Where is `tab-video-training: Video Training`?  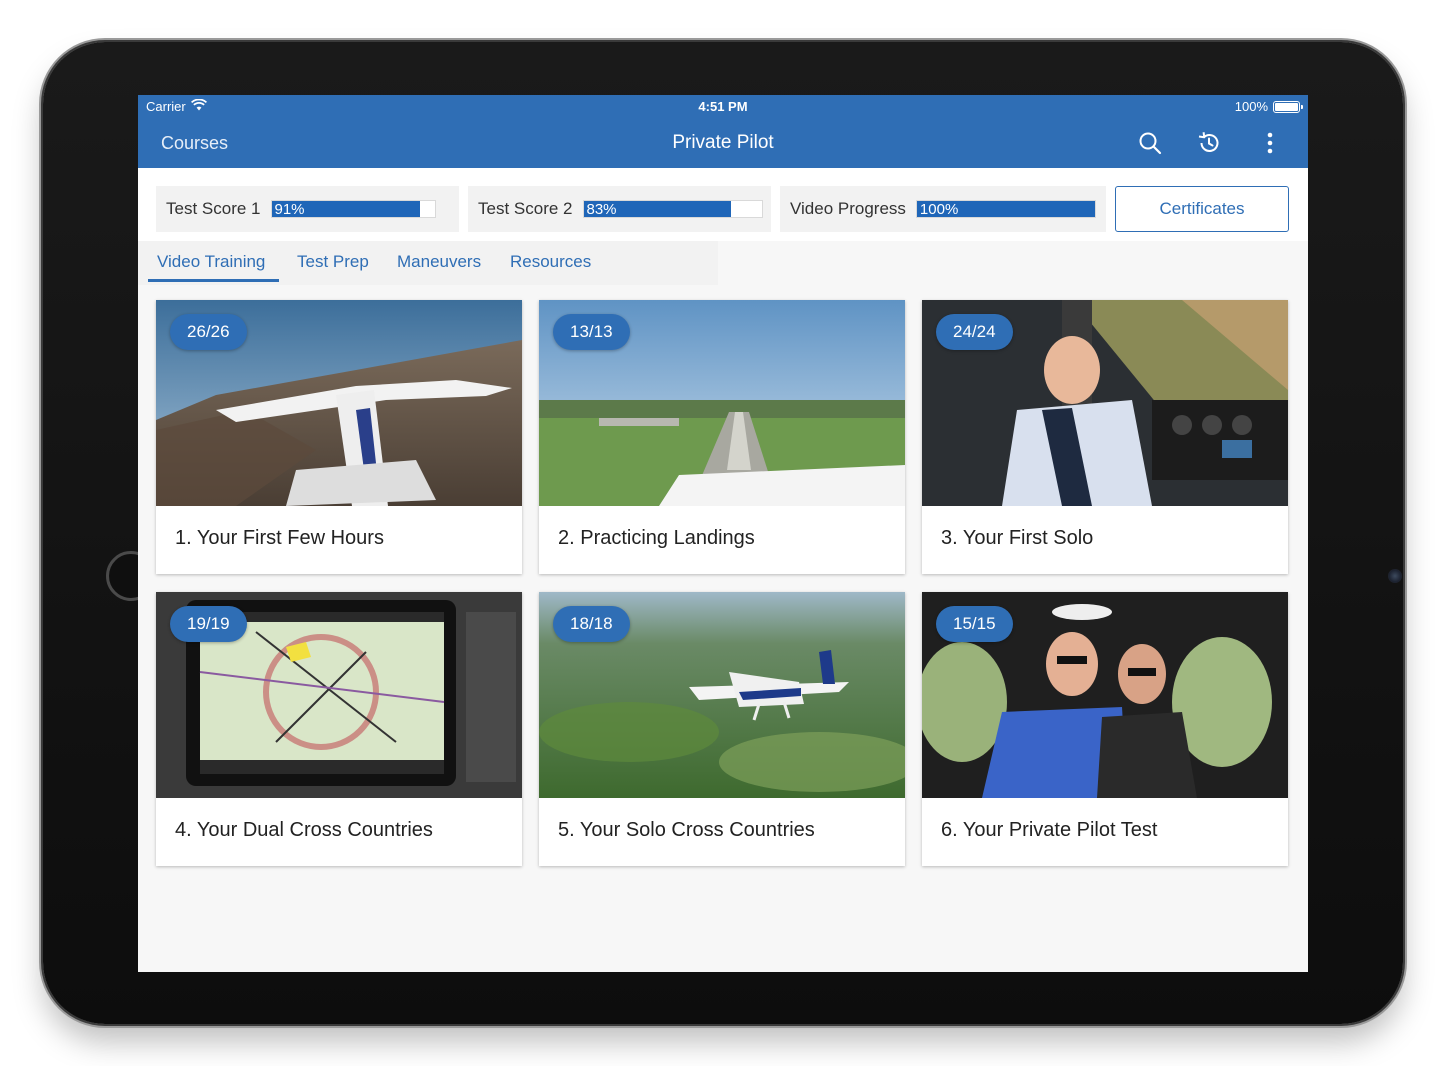 tab-video-training: Video Training is located at coordinates (211, 262).